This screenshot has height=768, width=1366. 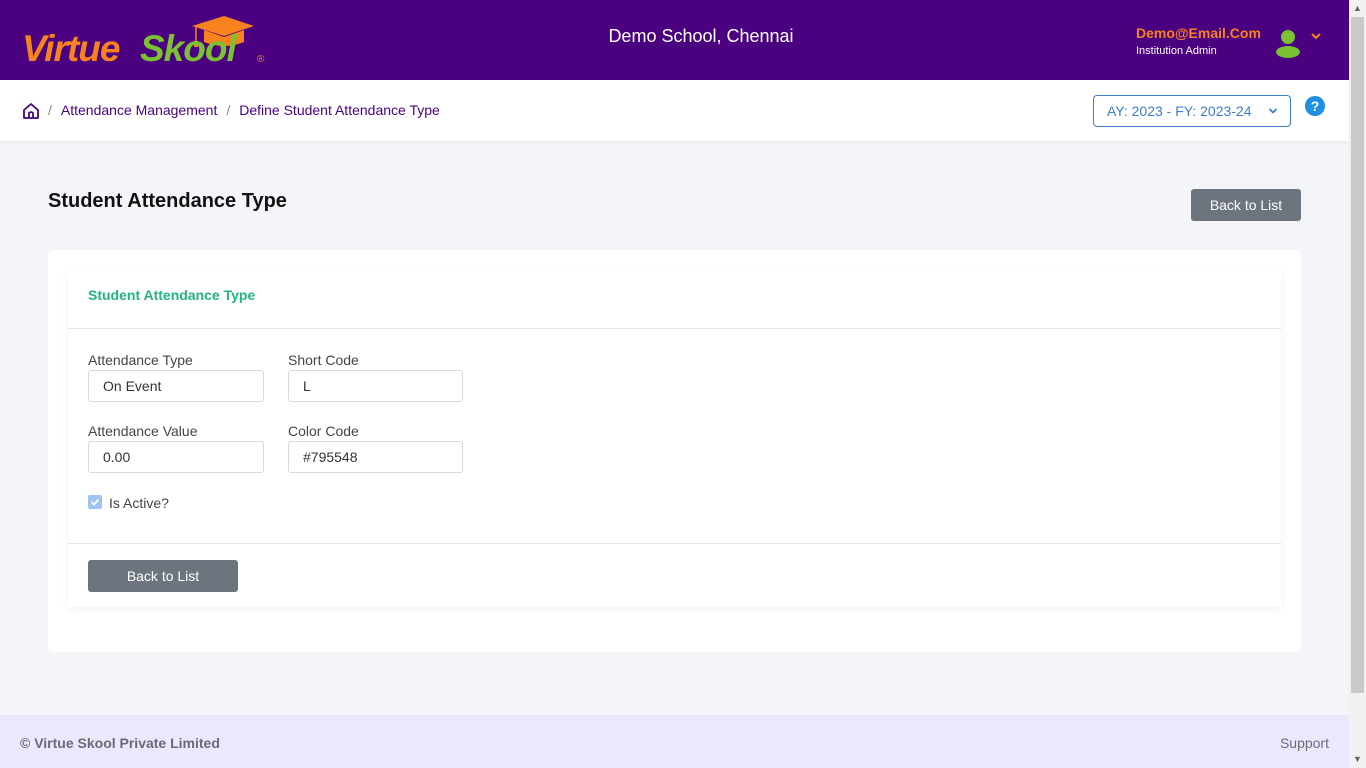 I want to click on attendance-value-label: Attendance Value, so click(x=143, y=431).